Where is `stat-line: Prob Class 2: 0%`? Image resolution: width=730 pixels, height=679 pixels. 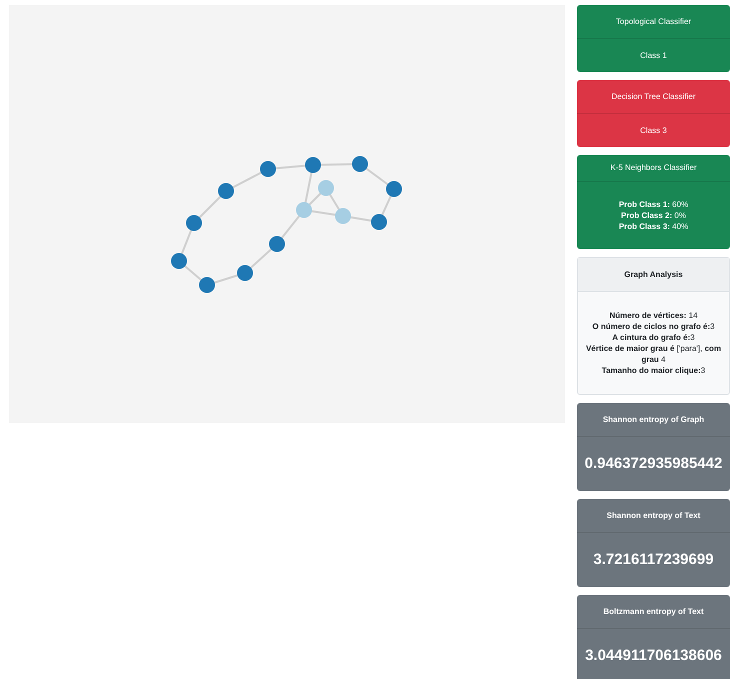
stat-line: Prob Class 2: 0% is located at coordinates (653, 215).